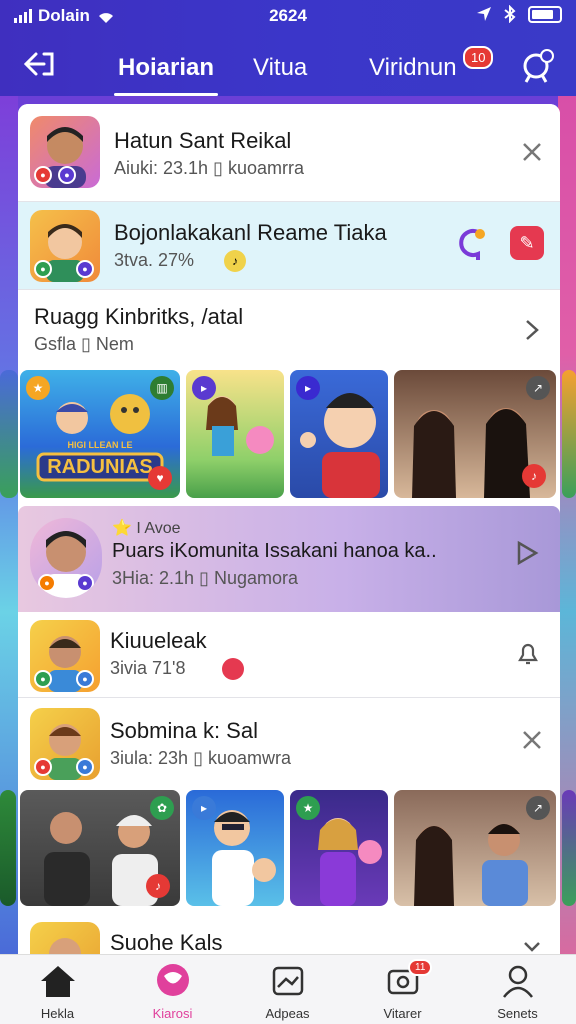 The width and height of the screenshot is (576, 1024). Describe the element at coordinates (209, 168) in the screenshot. I see `item-subtitle: Aiuki: 23.1h ▯ kuoamrra` at that location.